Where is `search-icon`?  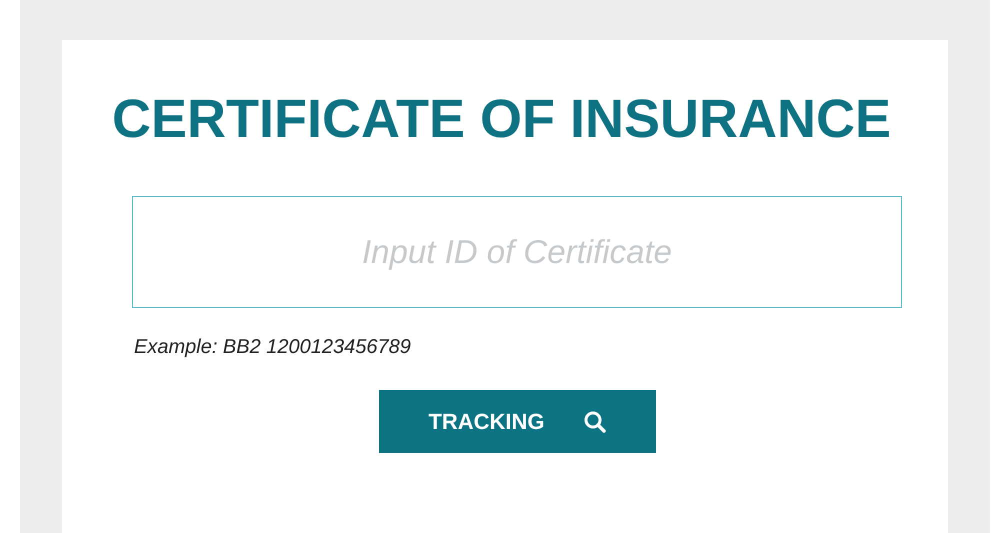 search-icon is located at coordinates (594, 422).